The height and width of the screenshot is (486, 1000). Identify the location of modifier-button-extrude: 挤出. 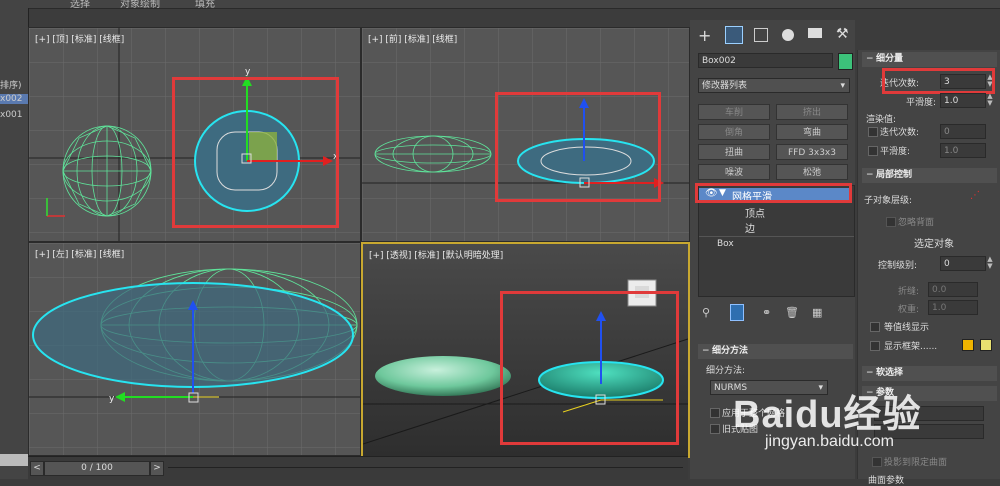
(812, 112).